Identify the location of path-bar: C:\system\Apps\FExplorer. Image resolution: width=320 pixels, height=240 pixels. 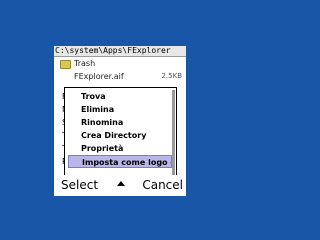
(120, 51).